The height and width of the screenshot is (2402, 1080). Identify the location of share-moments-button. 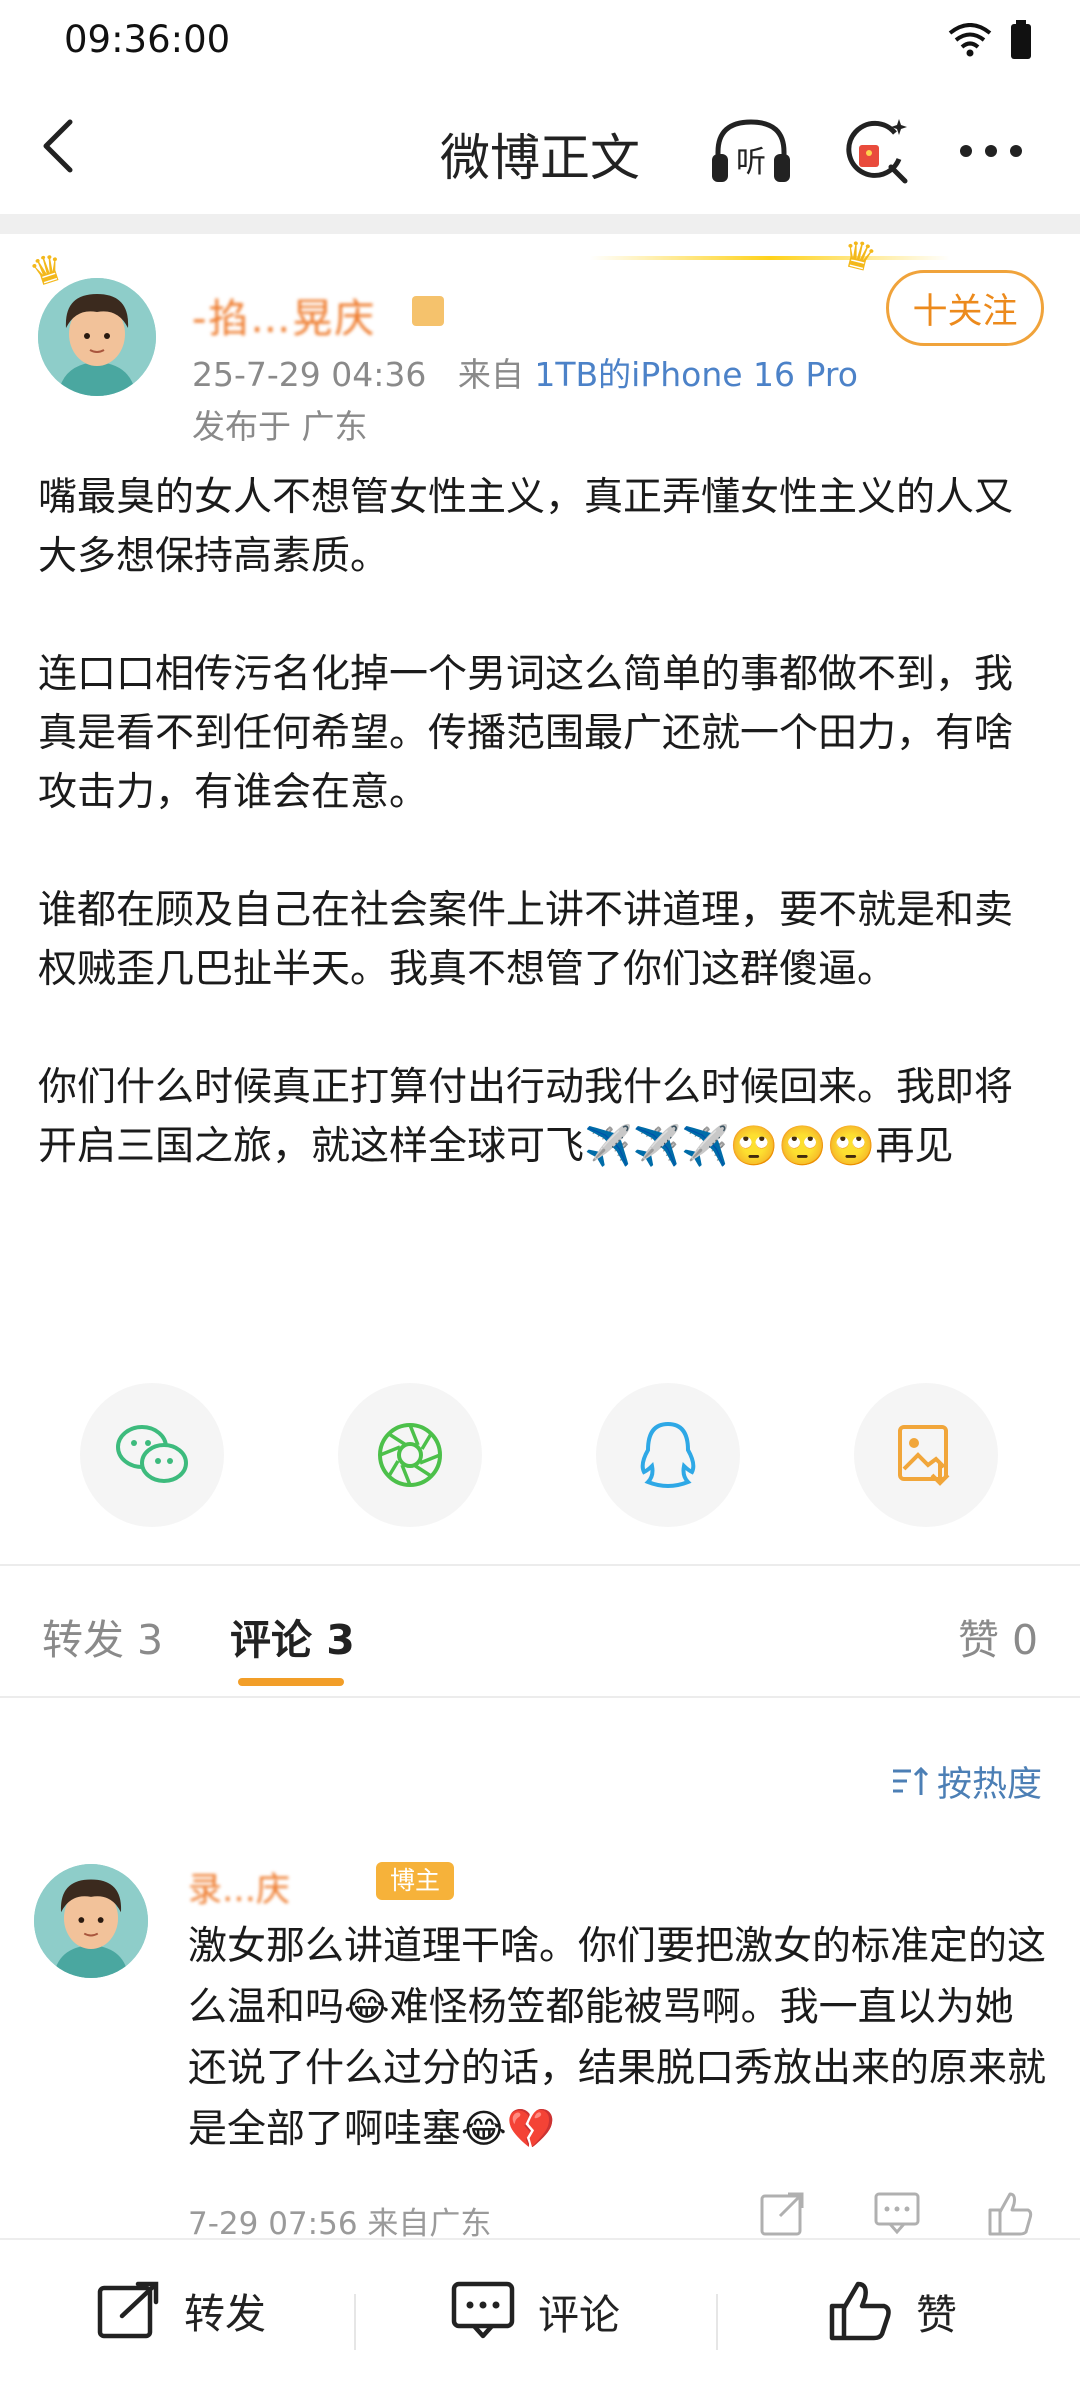
(410, 1455).